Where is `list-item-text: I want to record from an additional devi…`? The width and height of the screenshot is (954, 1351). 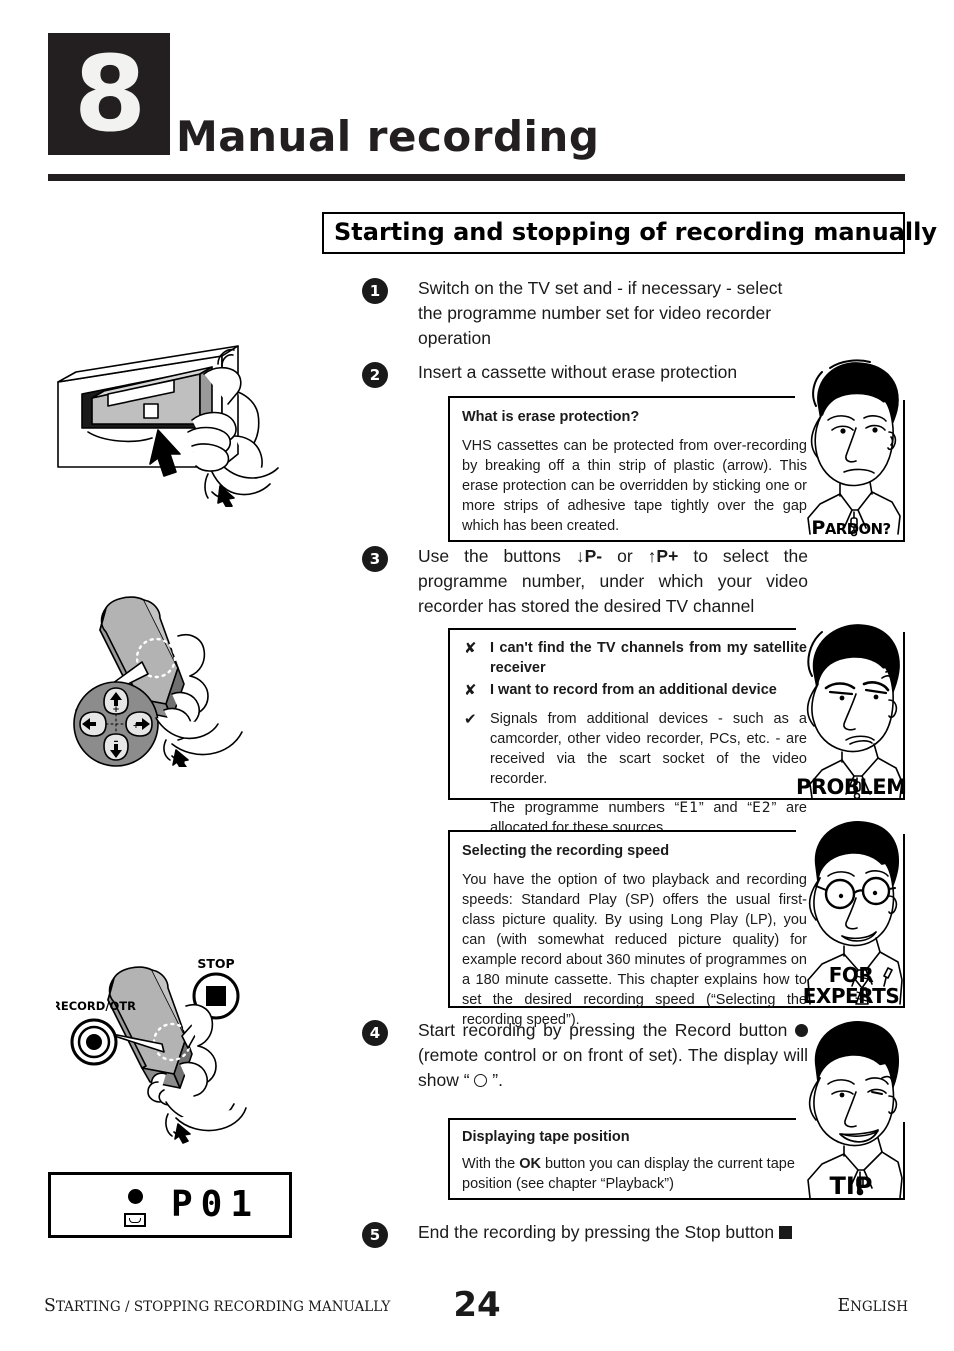
list-item-text: I want to record from an additional devi… is located at coordinates (633, 690).